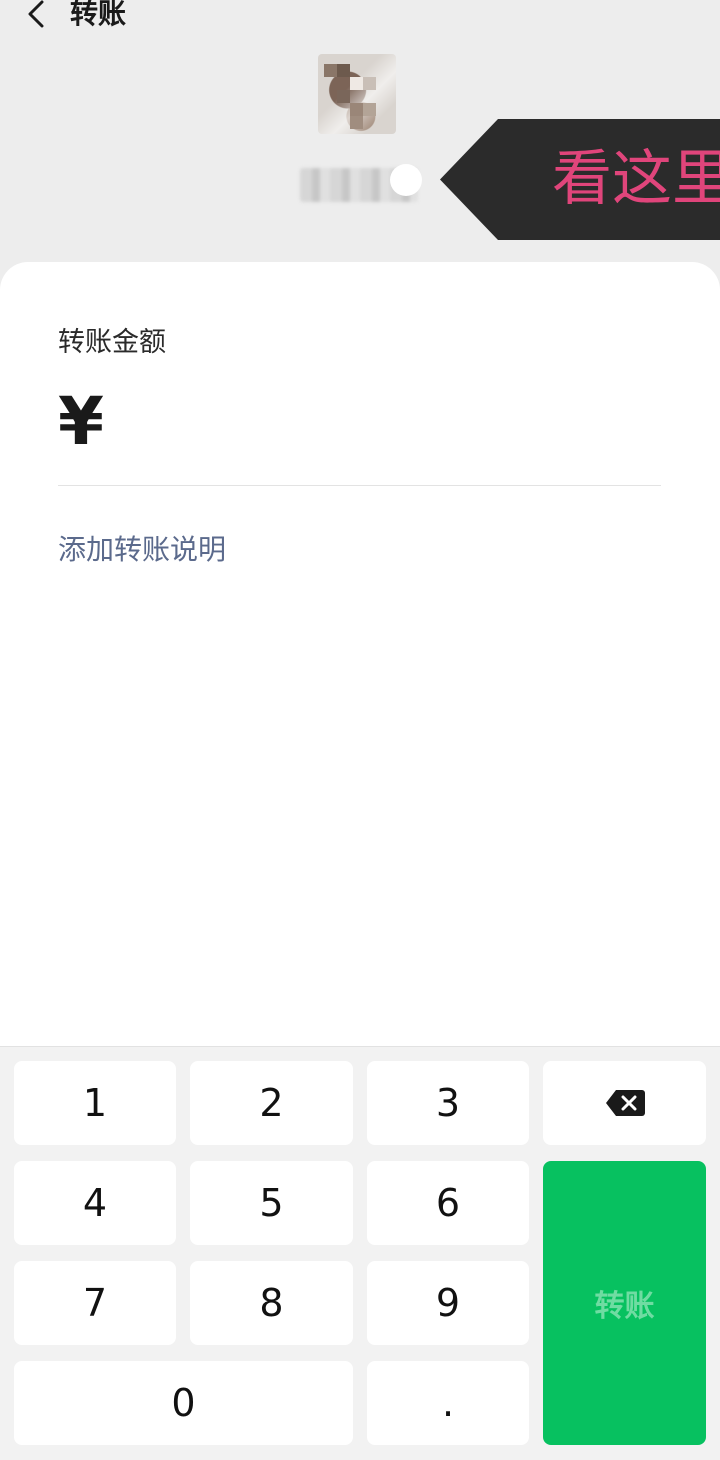  What do you see at coordinates (95, 1303) in the screenshot?
I see `key-7: 7` at bounding box center [95, 1303].